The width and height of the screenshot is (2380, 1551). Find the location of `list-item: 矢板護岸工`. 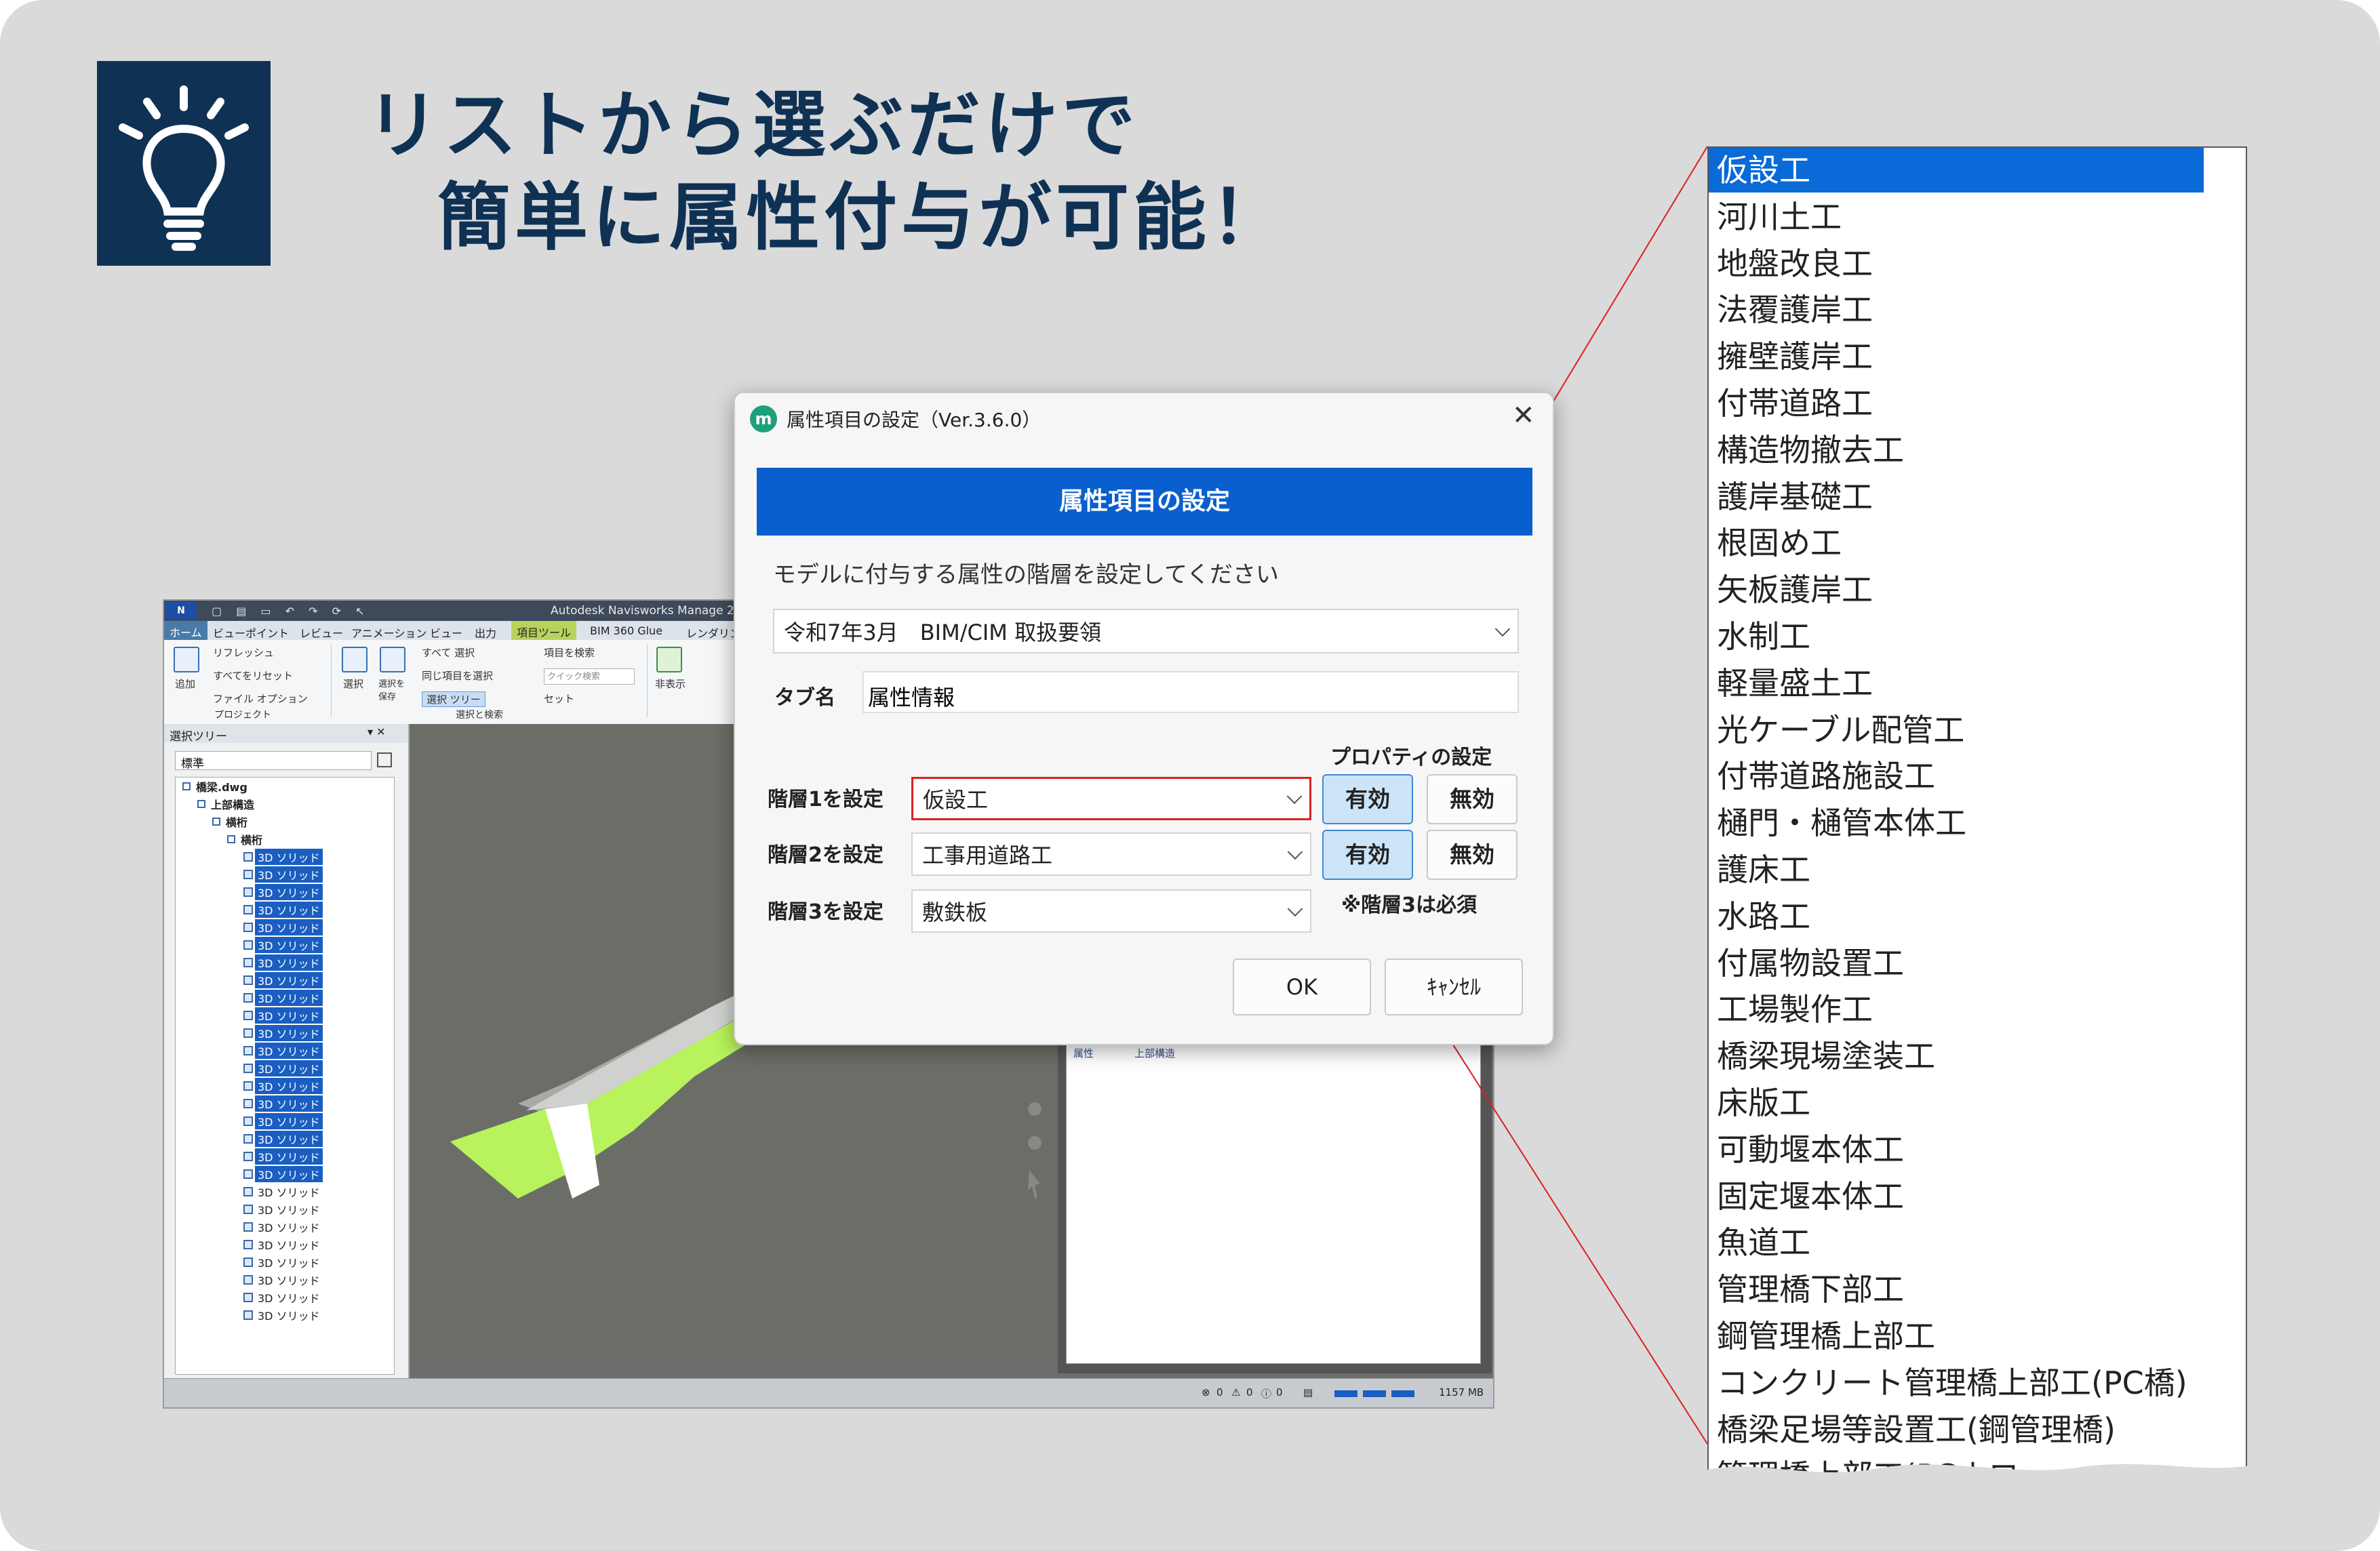

list-item: 矢板護岸工 is located at coordinates (1957, 589).